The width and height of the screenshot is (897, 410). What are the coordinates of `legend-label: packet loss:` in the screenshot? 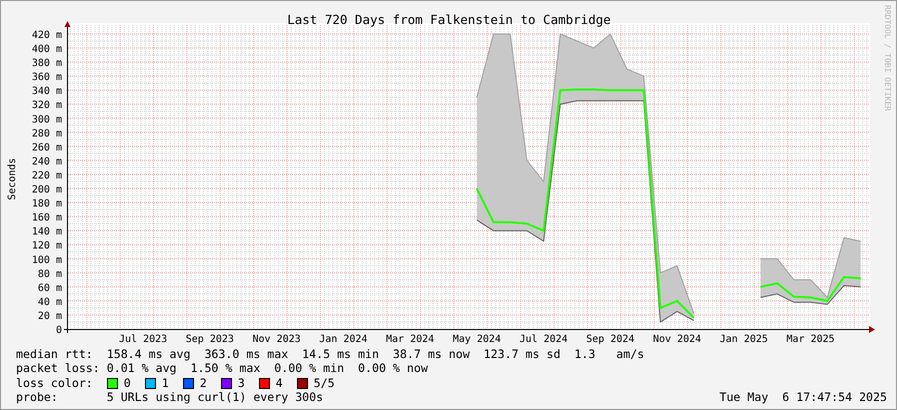 It's located at (58, 368).